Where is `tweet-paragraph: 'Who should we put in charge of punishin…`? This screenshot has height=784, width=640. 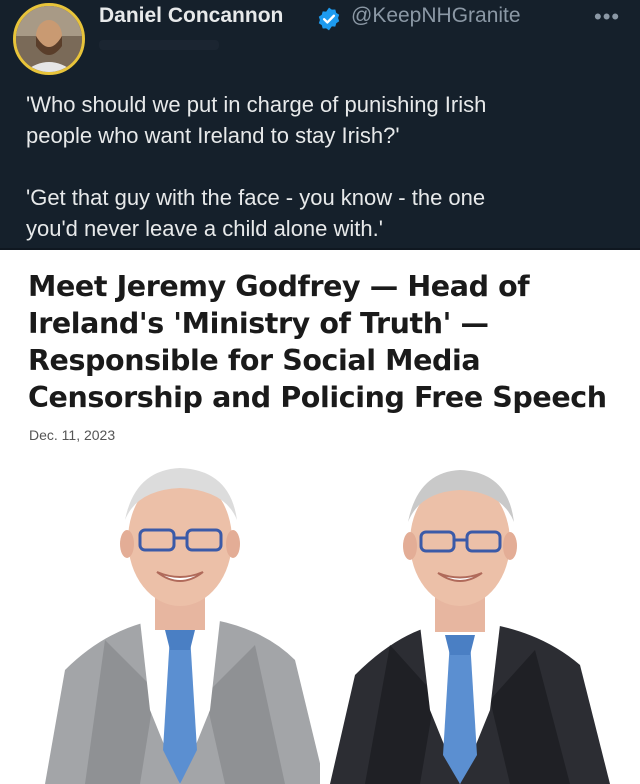 tweet-paragraph: 'Who should we put in charge of punishin… is located at coordinates (256, 120).